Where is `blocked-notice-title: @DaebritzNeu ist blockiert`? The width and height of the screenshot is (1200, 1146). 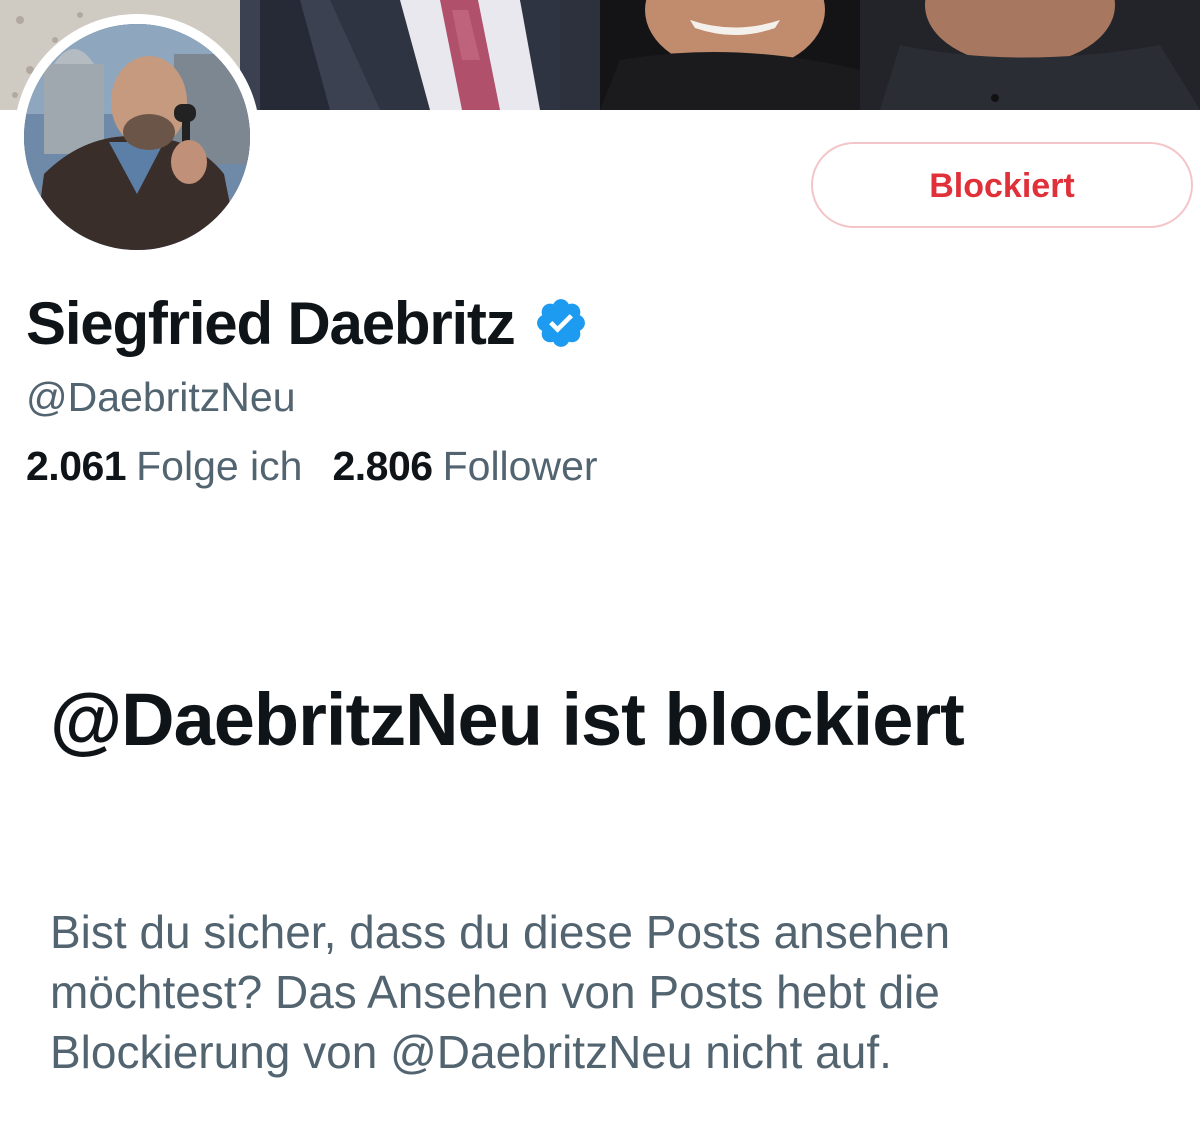
blocked-notice-title: @DaebritzNeu ist blockiert is located at coordinates (507, 719).